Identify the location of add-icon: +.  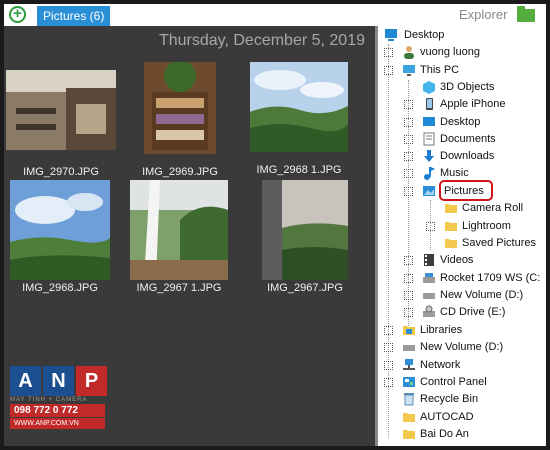
(17, 14).